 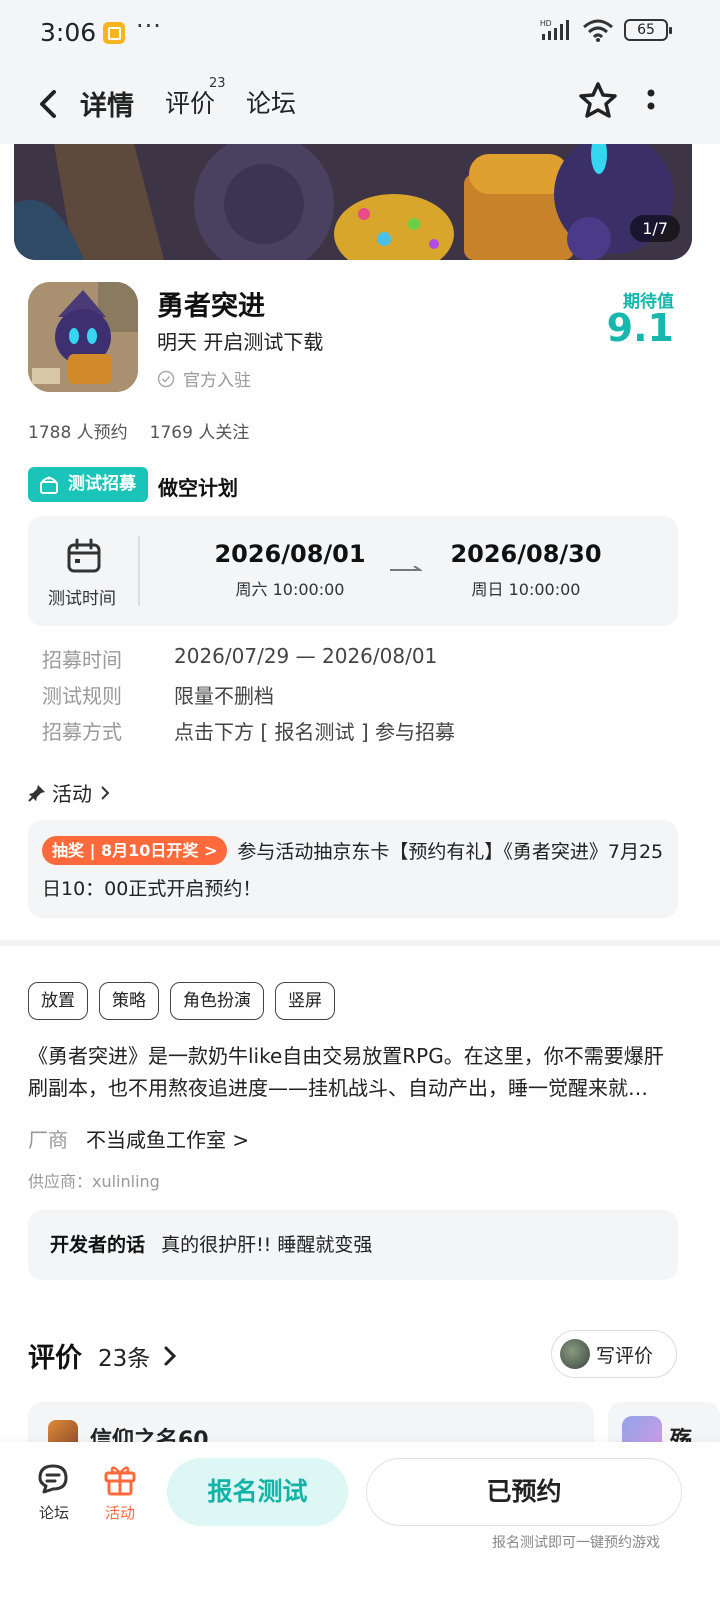 What do you see at coordinates (315, 732) in the screenshot?
I see `info-value: 点击下方 [ 报名测试 ] 参与招募` at bounding box center [315, 732].